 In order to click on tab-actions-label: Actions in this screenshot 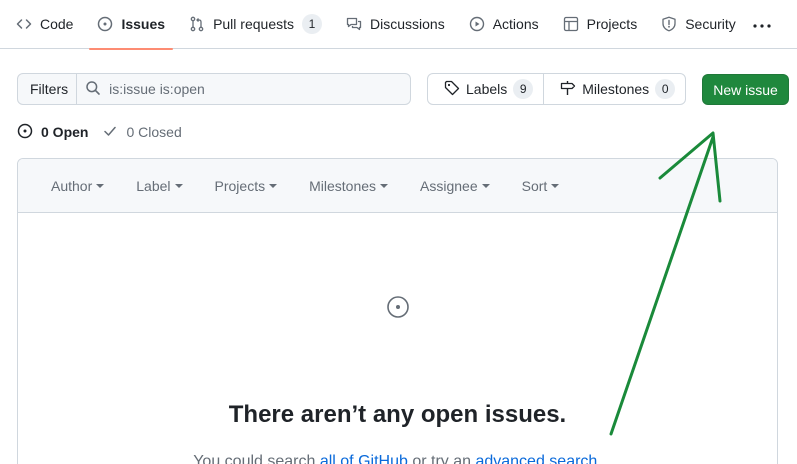, I will do `click(515, 24)`.